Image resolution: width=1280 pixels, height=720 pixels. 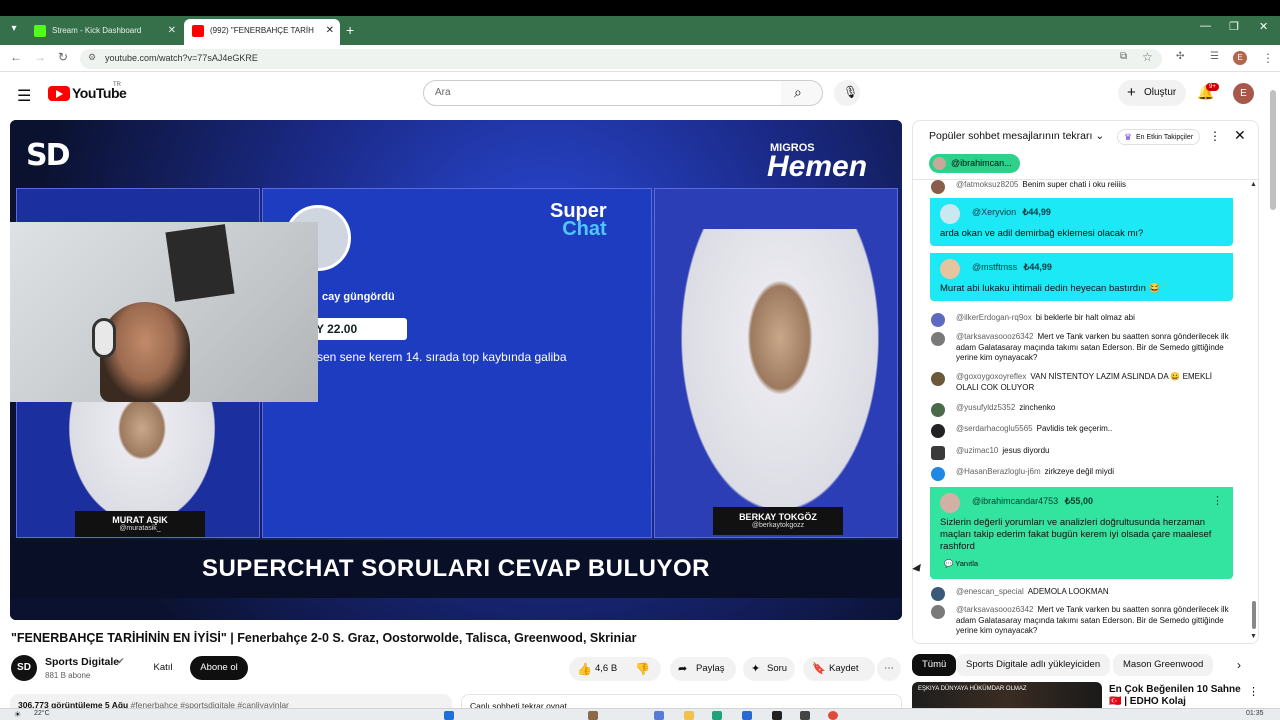 What do you see at coordinates (1254, 615) in the screenshot?
I see `chat-scrollbar-thumb` at bounding box center [1254, 615].